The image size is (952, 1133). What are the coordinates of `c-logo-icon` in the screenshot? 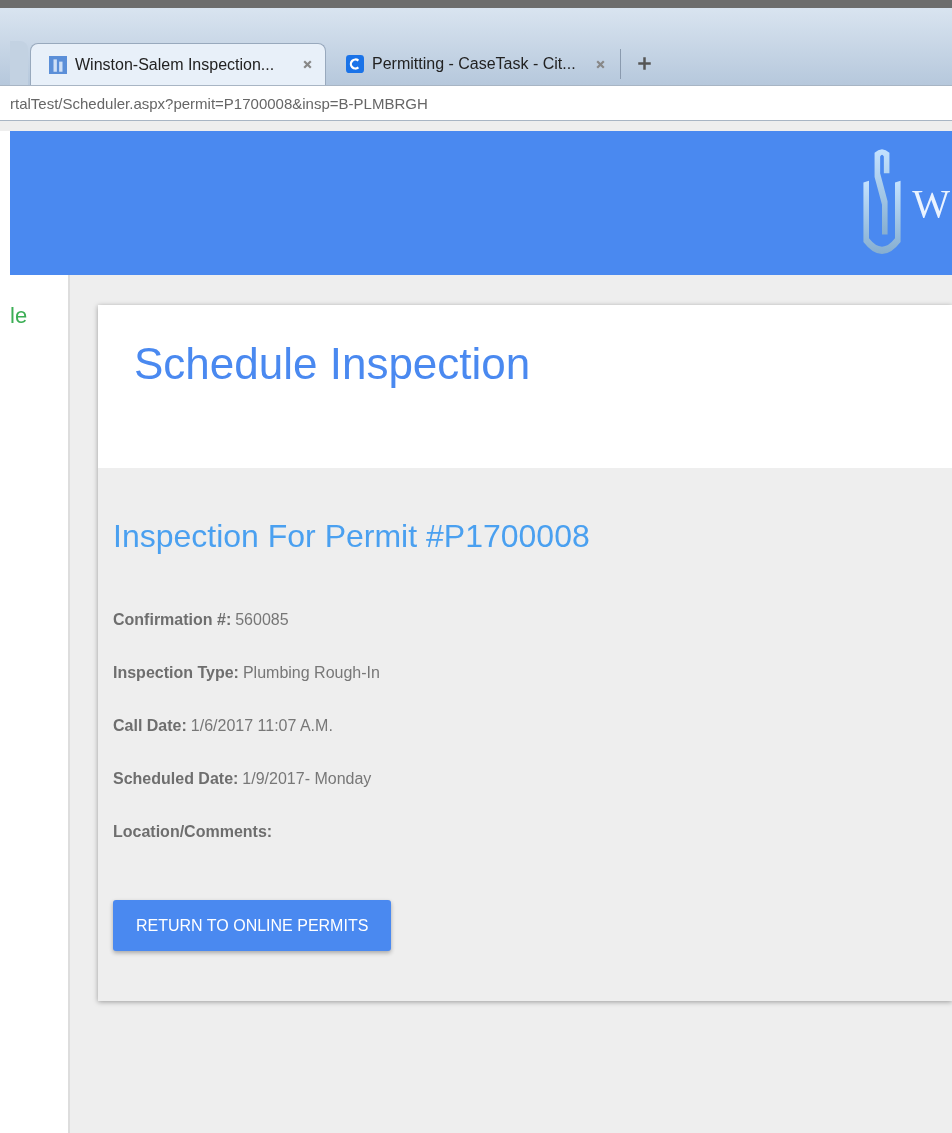 It's located at (355, 64).